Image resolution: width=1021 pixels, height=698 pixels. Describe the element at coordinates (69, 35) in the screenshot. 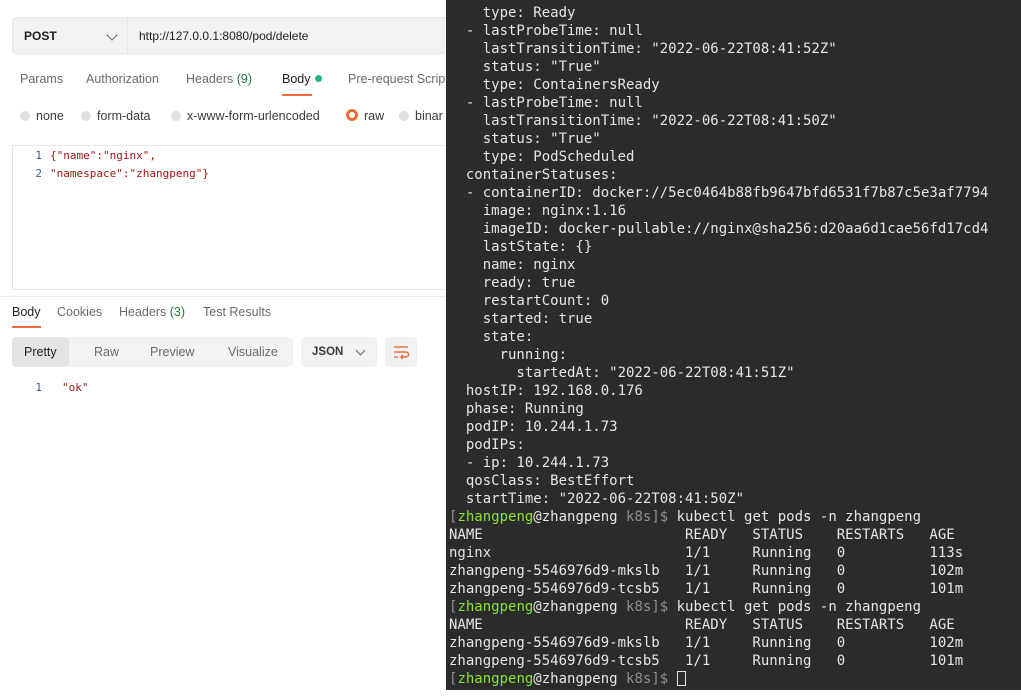

I see `method-select: POST` at that location.